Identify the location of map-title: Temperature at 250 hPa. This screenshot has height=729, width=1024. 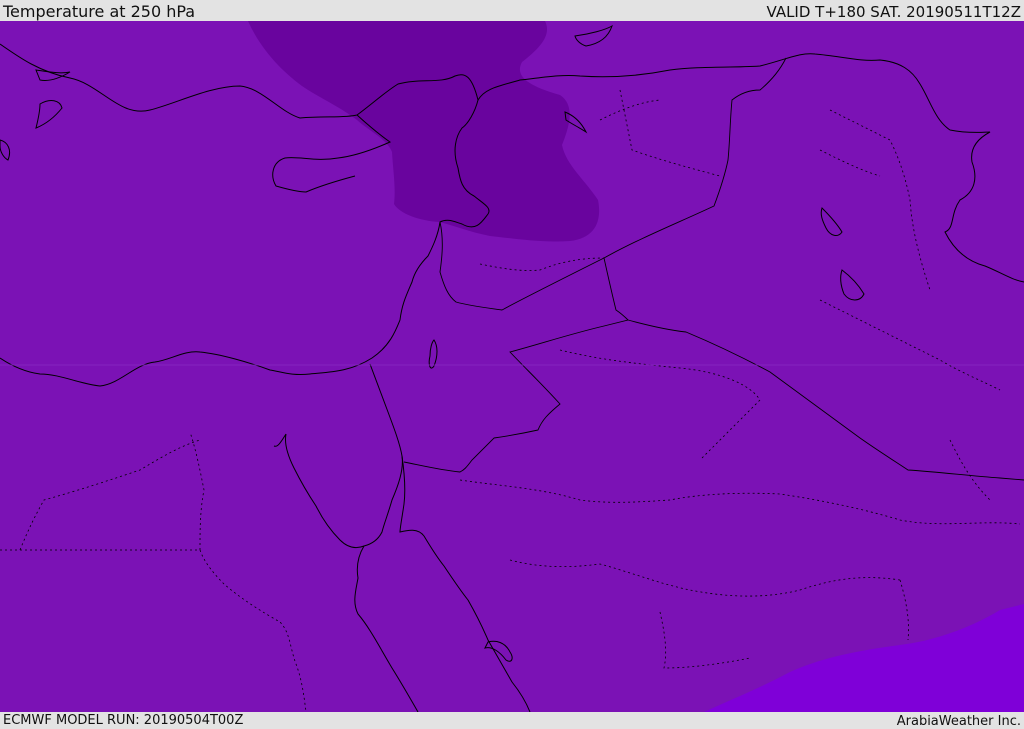
(99, 11).